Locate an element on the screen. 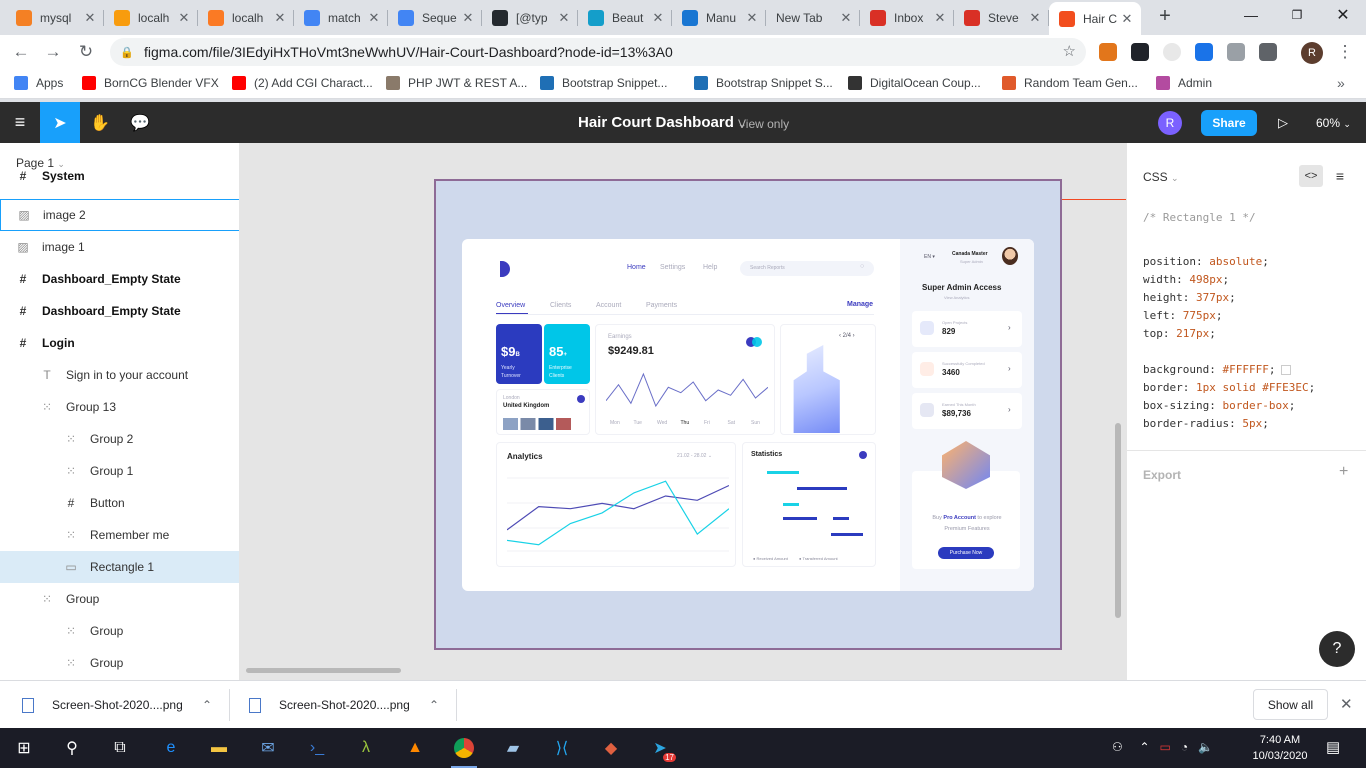  user-avatar: R is located at coordinates (1170, 123).